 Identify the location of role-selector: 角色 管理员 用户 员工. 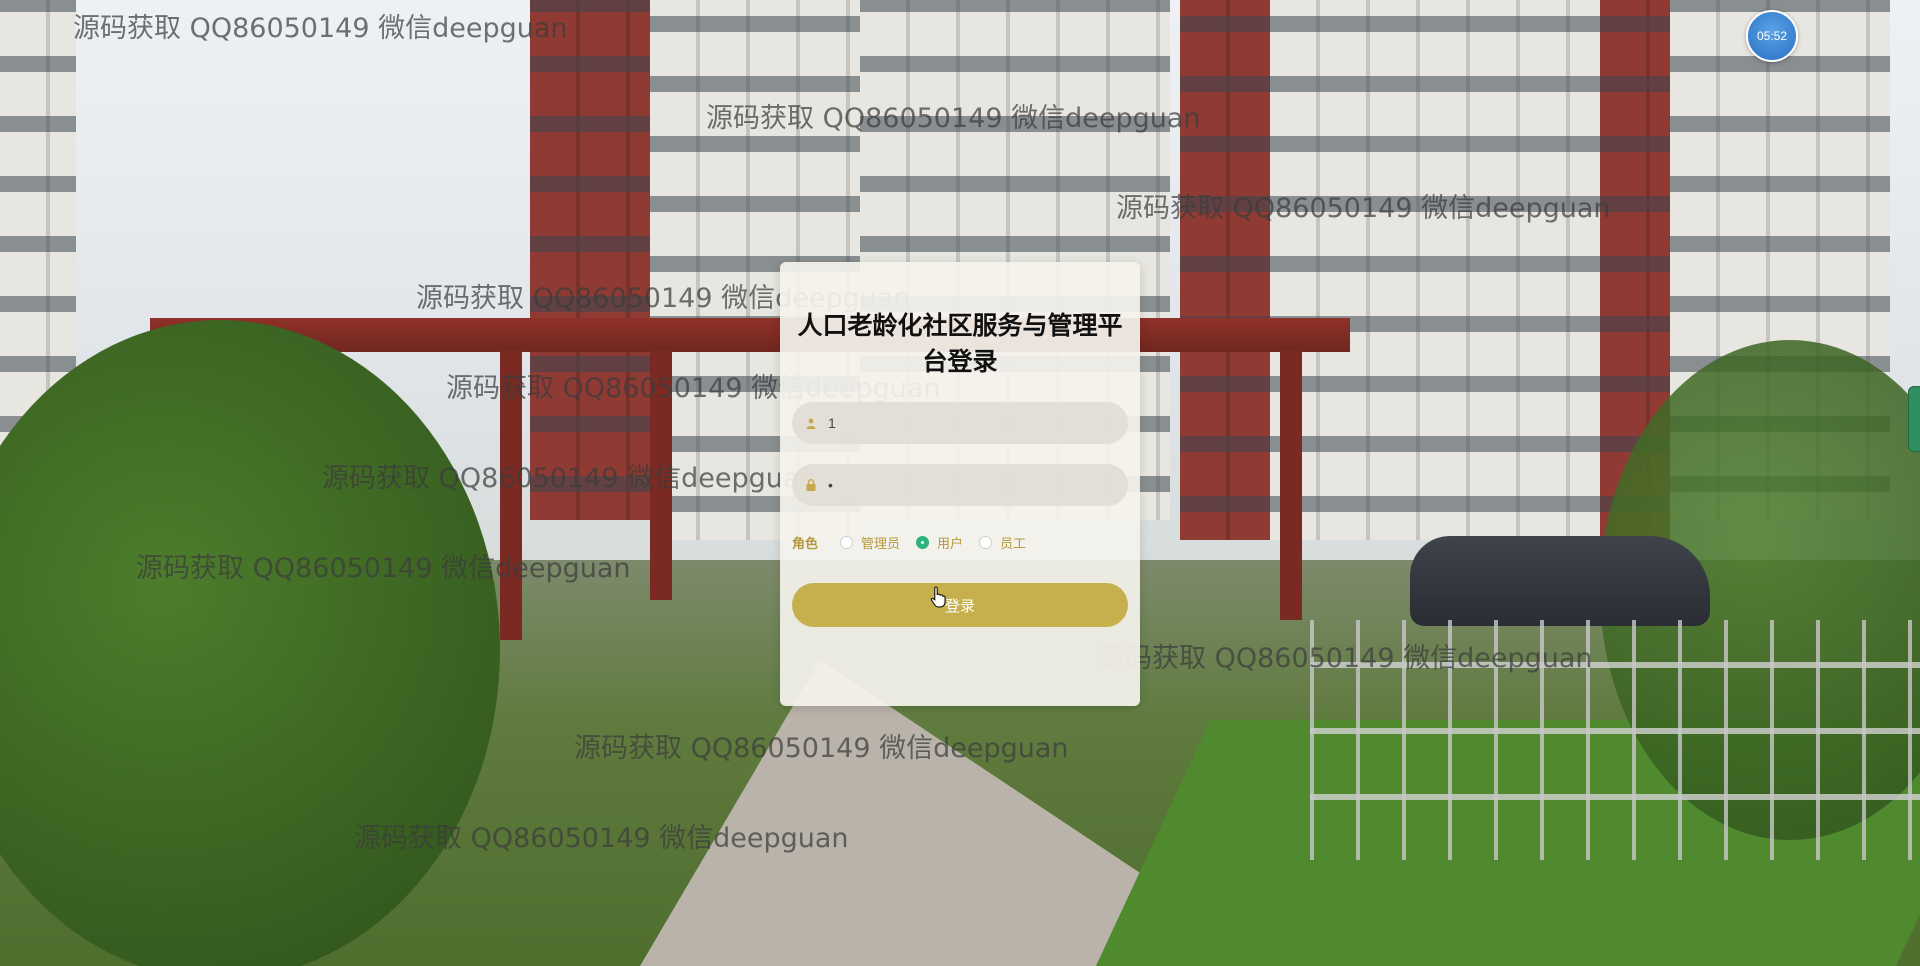
(960, 542).